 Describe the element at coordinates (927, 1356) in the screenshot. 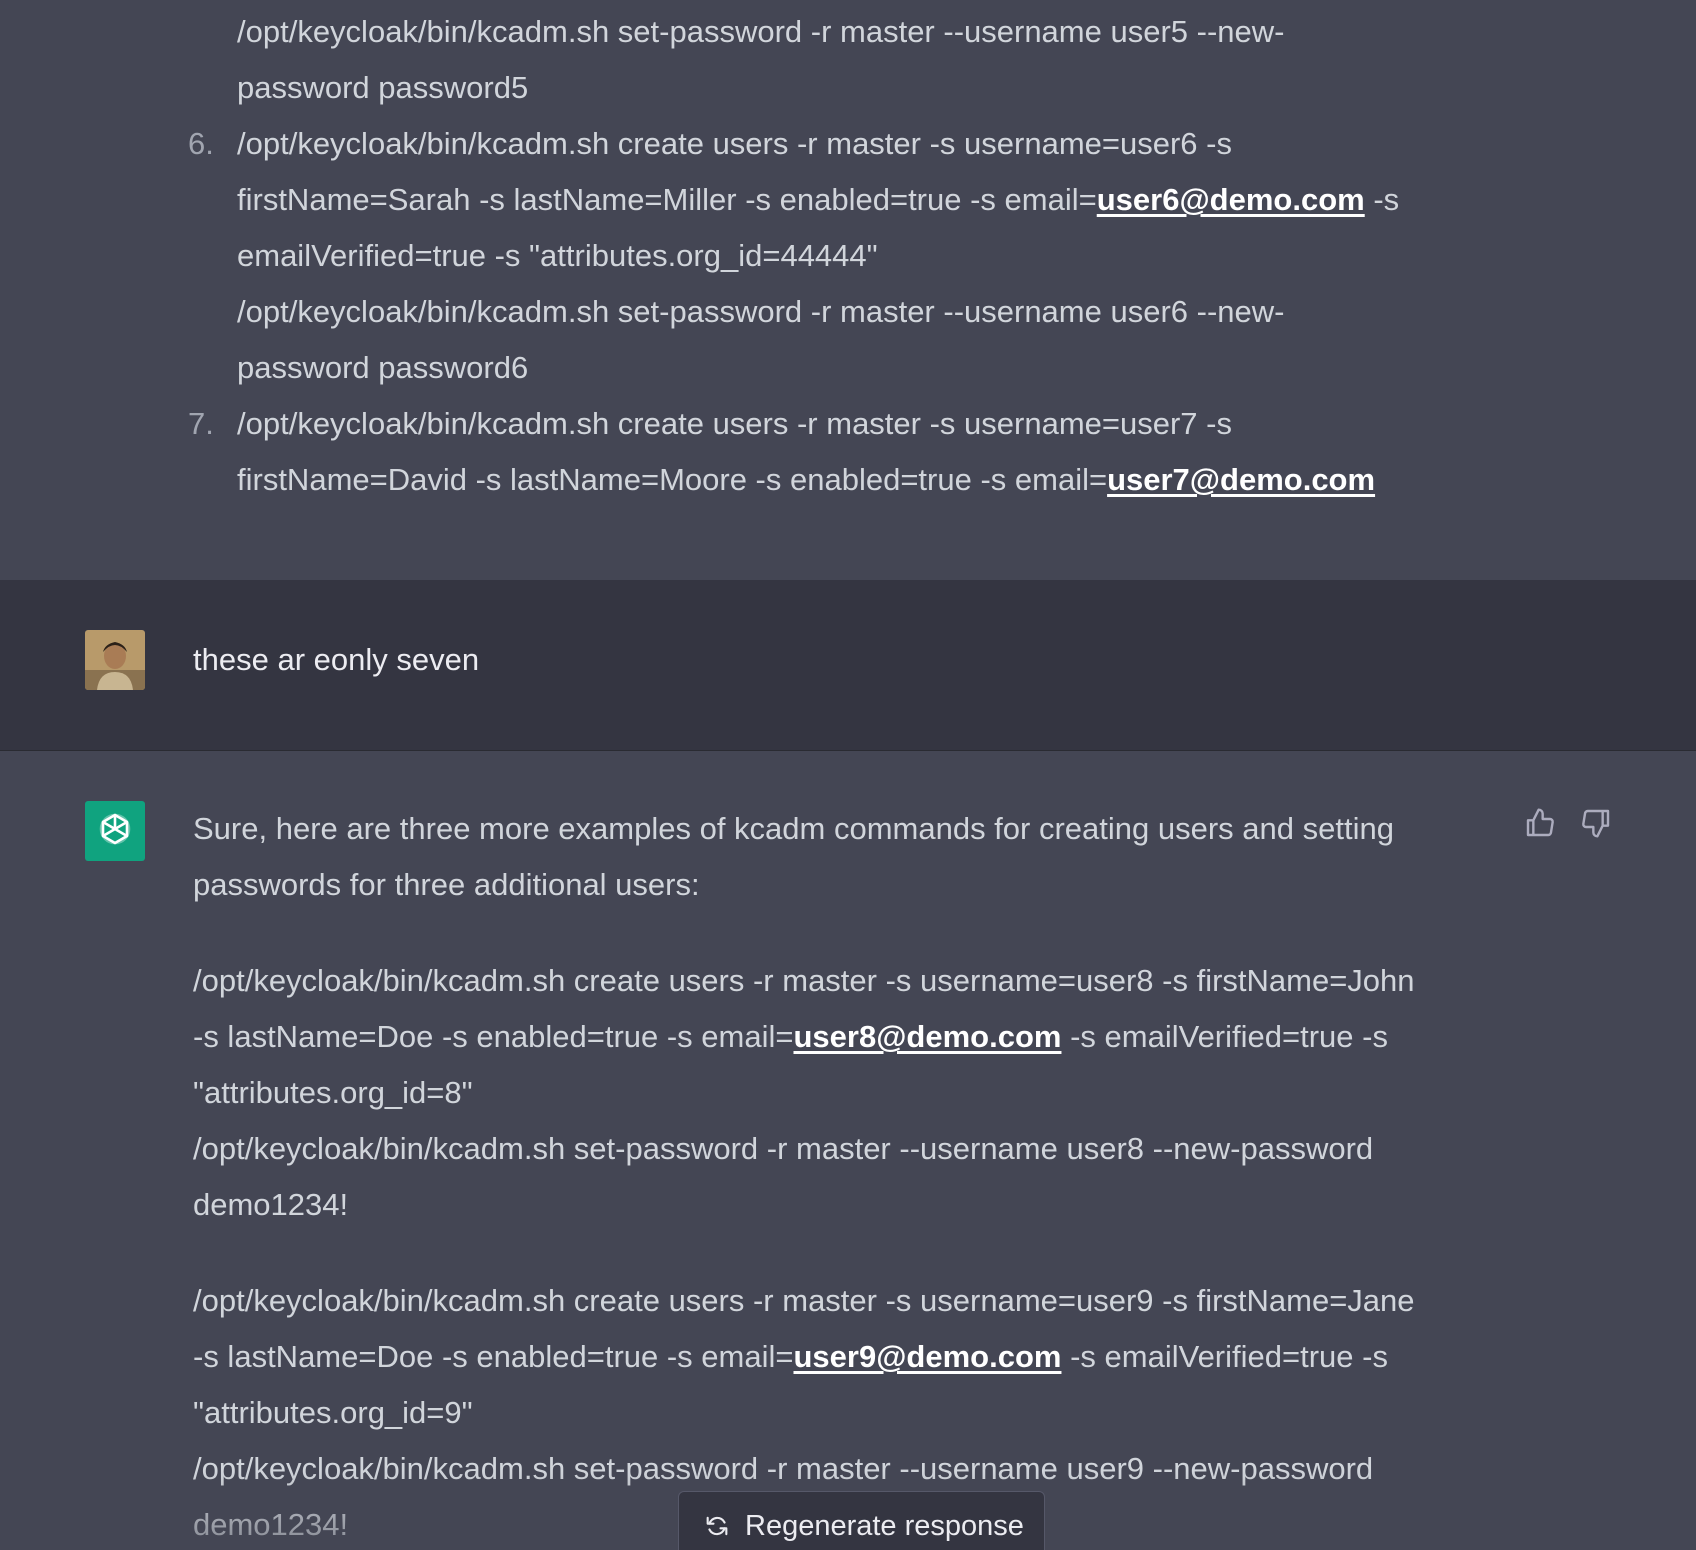

I see `email-link: user9@demo.com` at that location.